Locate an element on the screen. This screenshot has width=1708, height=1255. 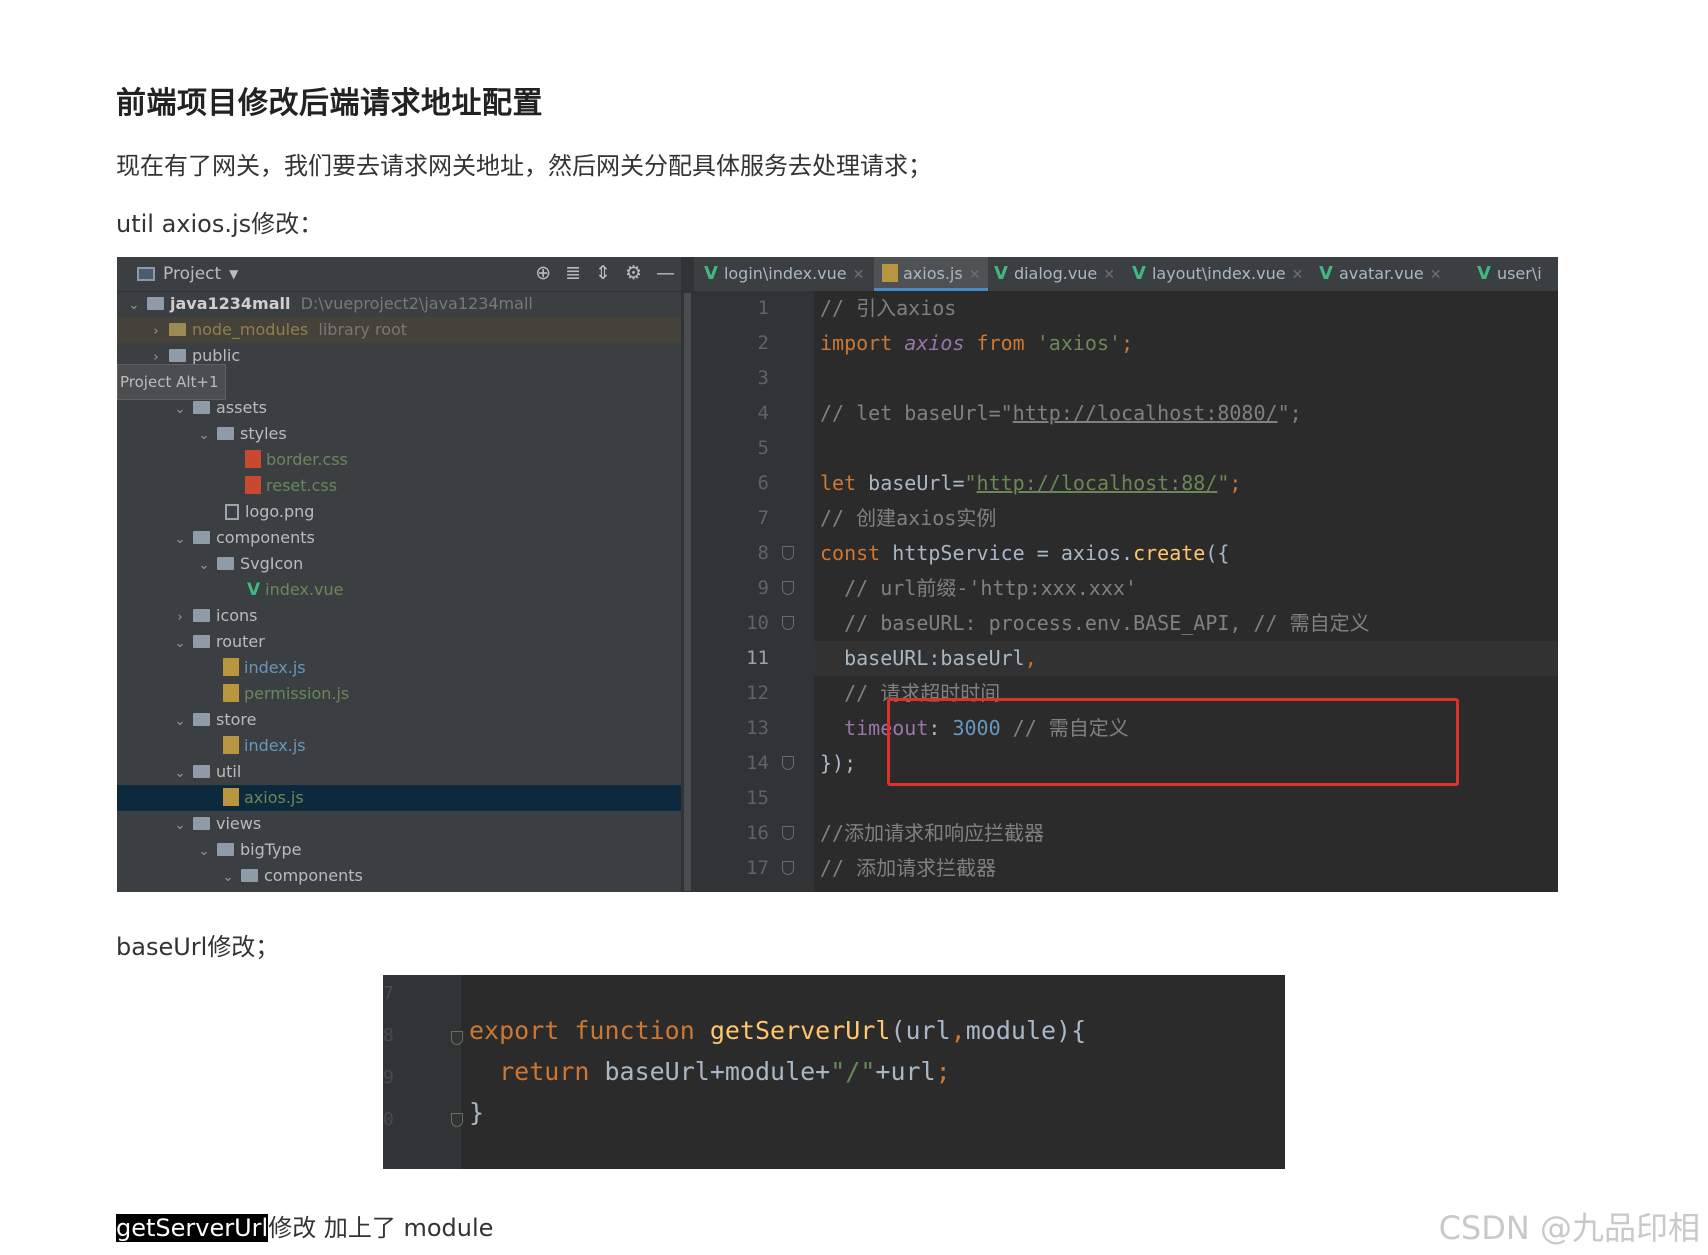
panel-scrollbar is located at coordinates (687, 574).